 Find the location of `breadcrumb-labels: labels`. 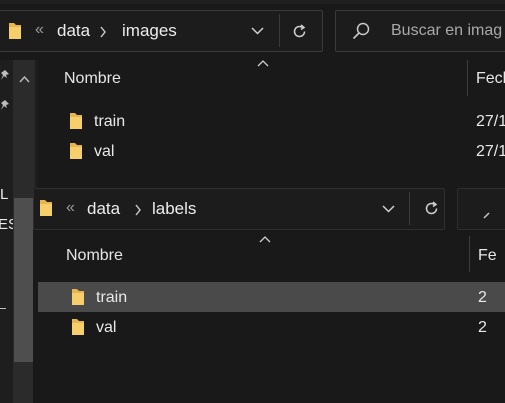

breadcrumb-labels: labels is located at coordinates (174, 209).